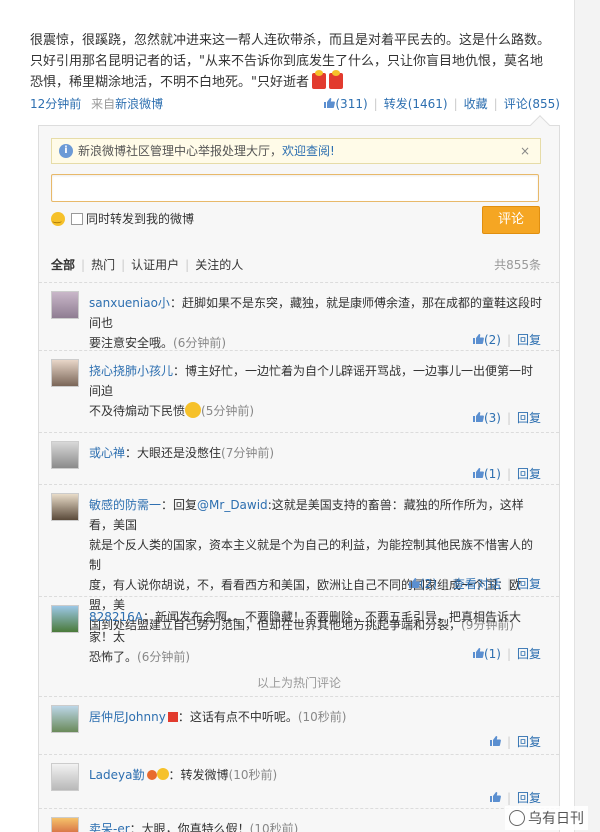 The image size is (600, 832). Describe the element at coordinates (198, 775) in the screenshot. I see `comment-body: ：转发微博` at that location.